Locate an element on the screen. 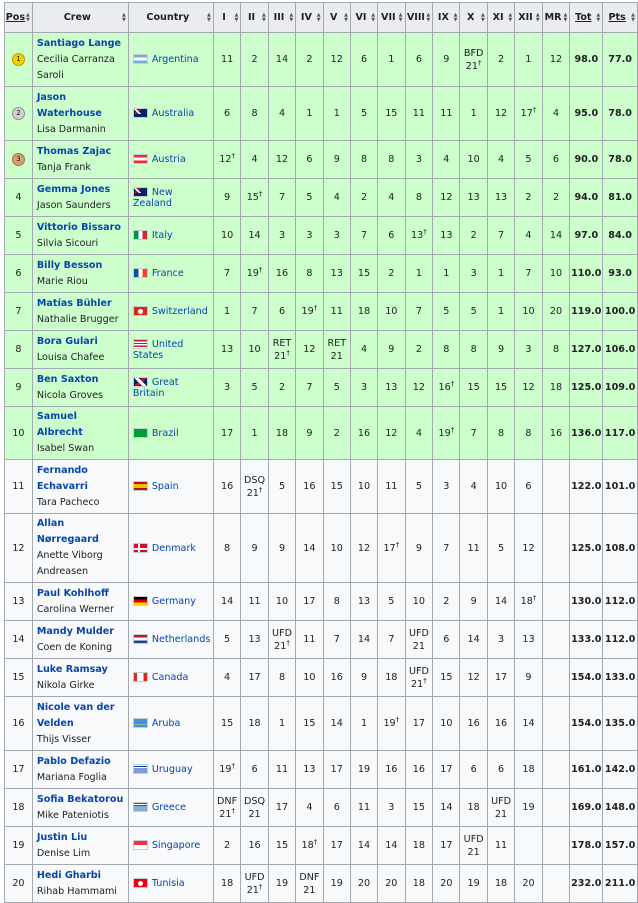 The image size is (638, 903). country-link: Australia is located at coordinates (173, 113).